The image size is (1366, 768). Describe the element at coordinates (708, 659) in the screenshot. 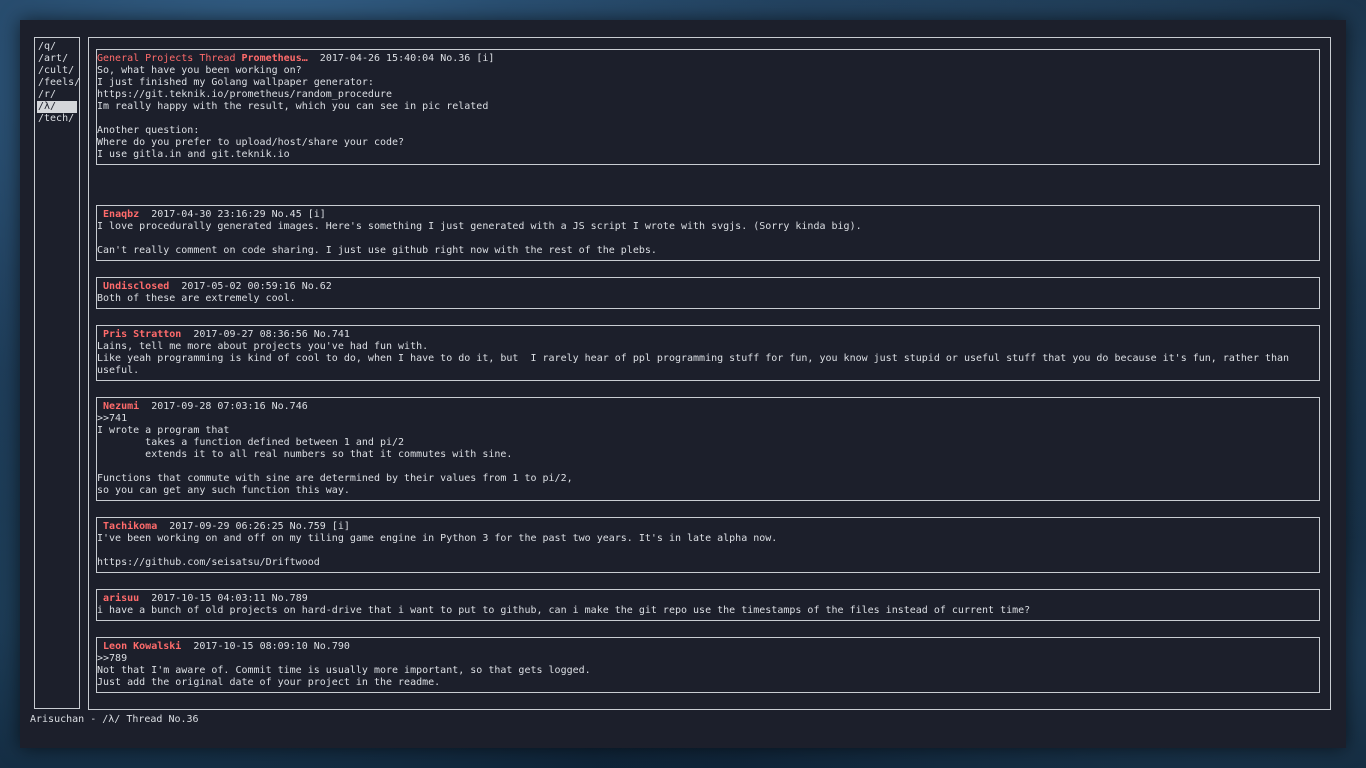

I see `post-body-line: >>789` at that location.